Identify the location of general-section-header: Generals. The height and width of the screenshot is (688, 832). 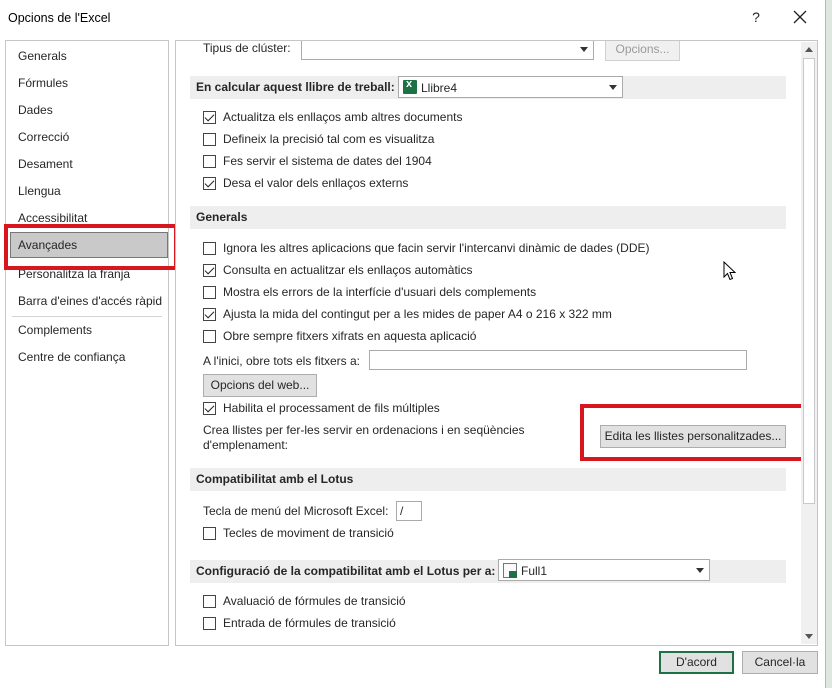
(488, 217).